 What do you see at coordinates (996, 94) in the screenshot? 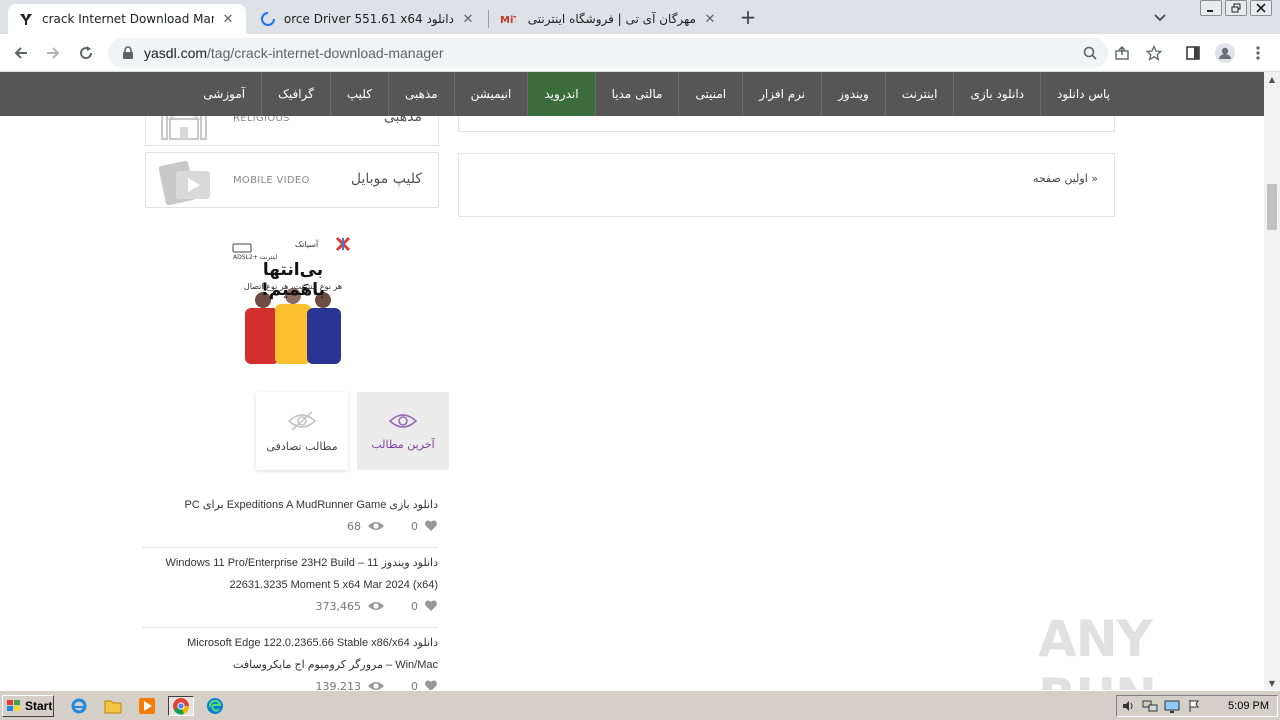
I see `nav-item-games: دانلود بازی` at bounding box center [996, 94].